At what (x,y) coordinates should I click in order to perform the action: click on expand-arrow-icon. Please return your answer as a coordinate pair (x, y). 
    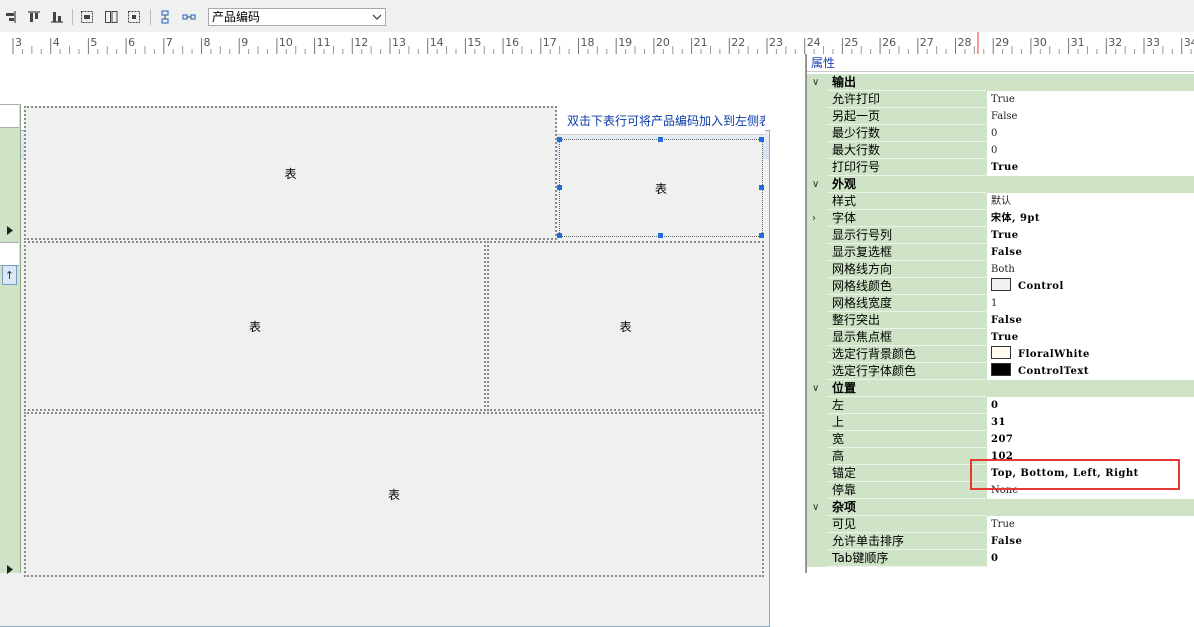
    Looking at the image, I should click on (10, 230).